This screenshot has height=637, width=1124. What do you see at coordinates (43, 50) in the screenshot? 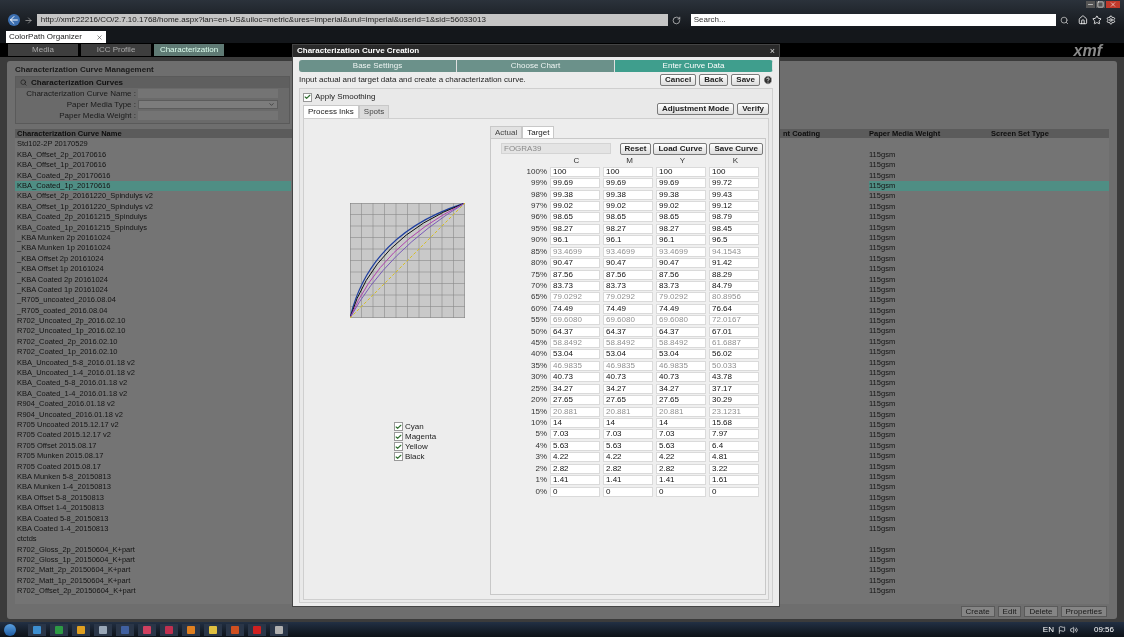
I see `nav-tab: Media` at bounding box center [43, 50].